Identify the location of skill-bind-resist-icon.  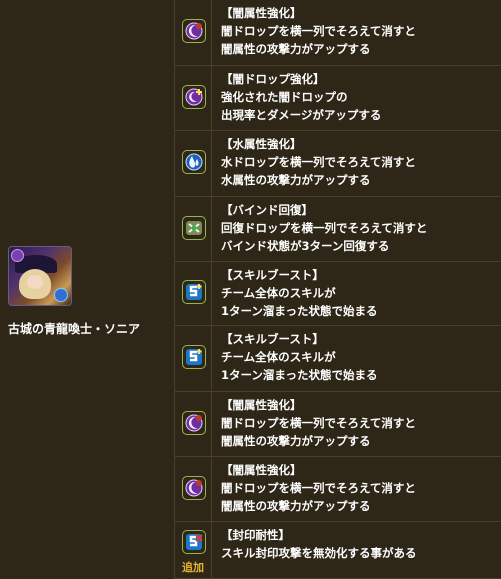
(194, 542).